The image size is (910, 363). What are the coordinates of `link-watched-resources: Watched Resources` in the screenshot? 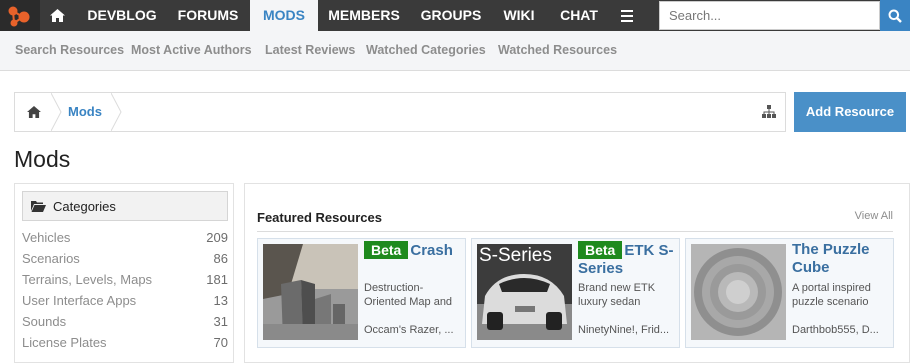 It's located at (557, 50).